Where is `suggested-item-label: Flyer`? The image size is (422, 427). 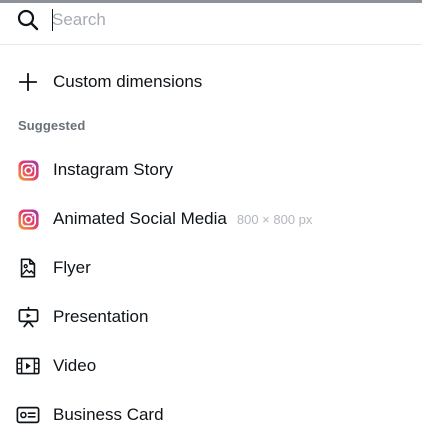
suggested-item-label: Flyer is located at coordinates (72, 267).